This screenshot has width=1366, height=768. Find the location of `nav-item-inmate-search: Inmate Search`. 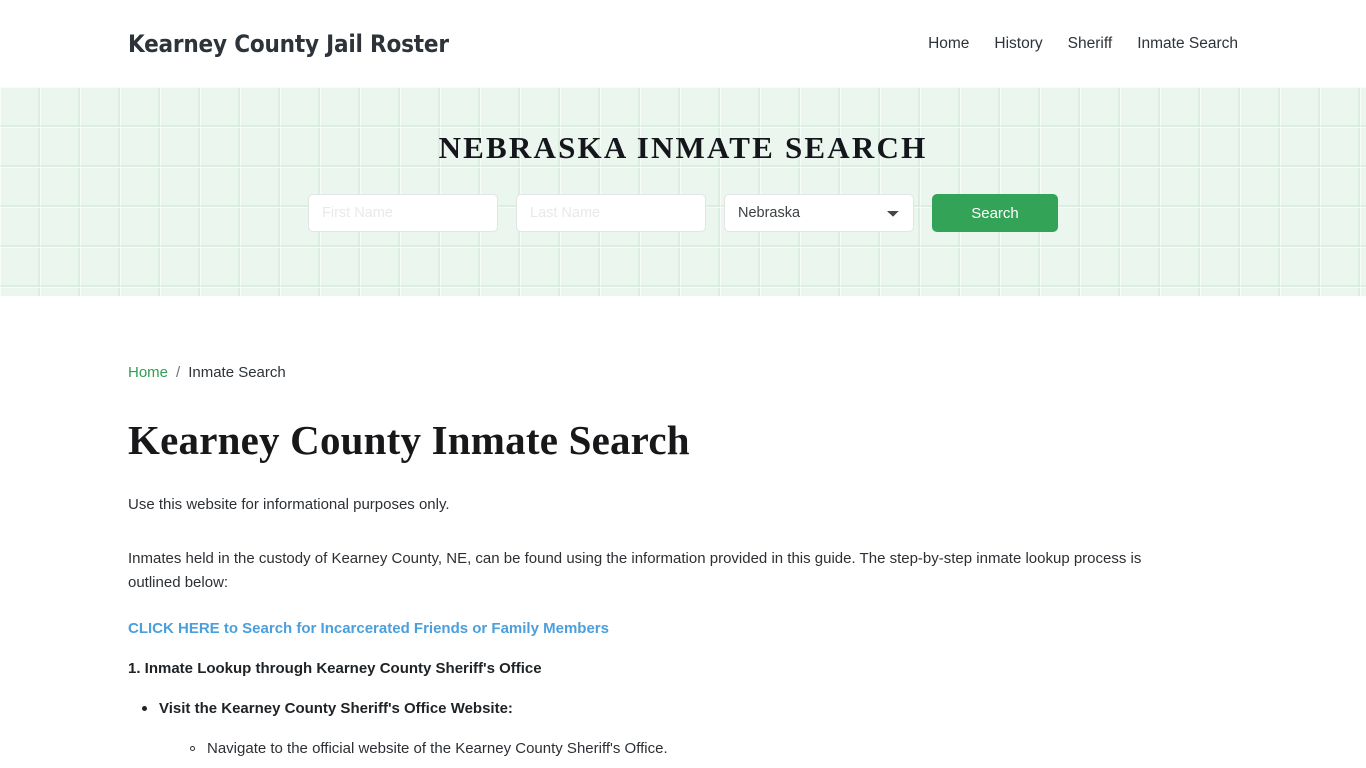

nav-item-inmate-search: Inmate Search is located at coordinates (1187, 44).